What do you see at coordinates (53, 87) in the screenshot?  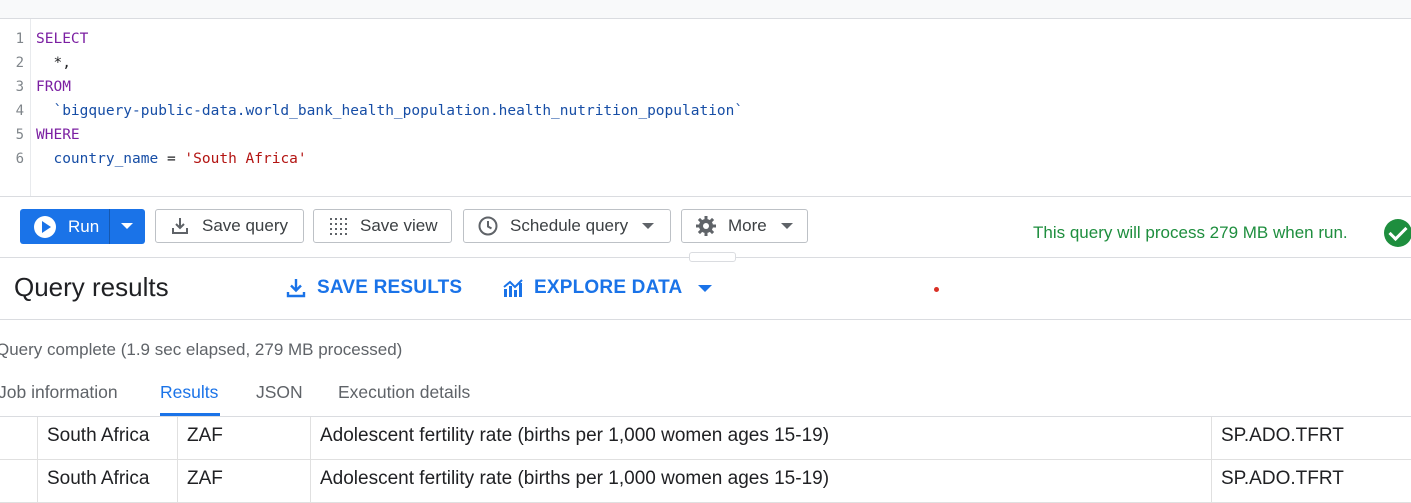 I see `code-line-from: FROM` at bounding box center [53, 87].